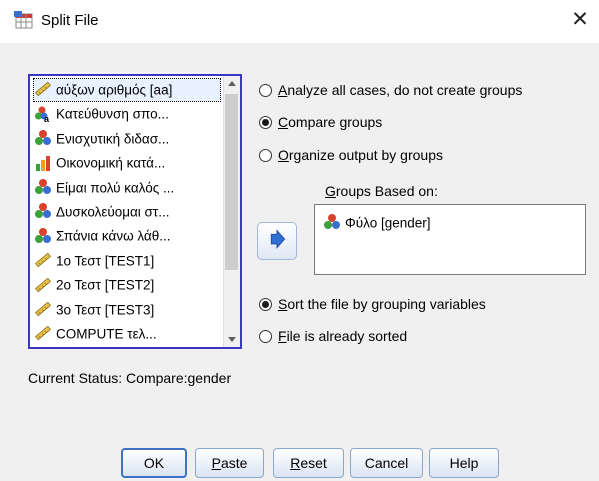 This screenshot has height=481, width=599. I want to click on groups-based-on-label: Groups Based on:, so click(381, 191).